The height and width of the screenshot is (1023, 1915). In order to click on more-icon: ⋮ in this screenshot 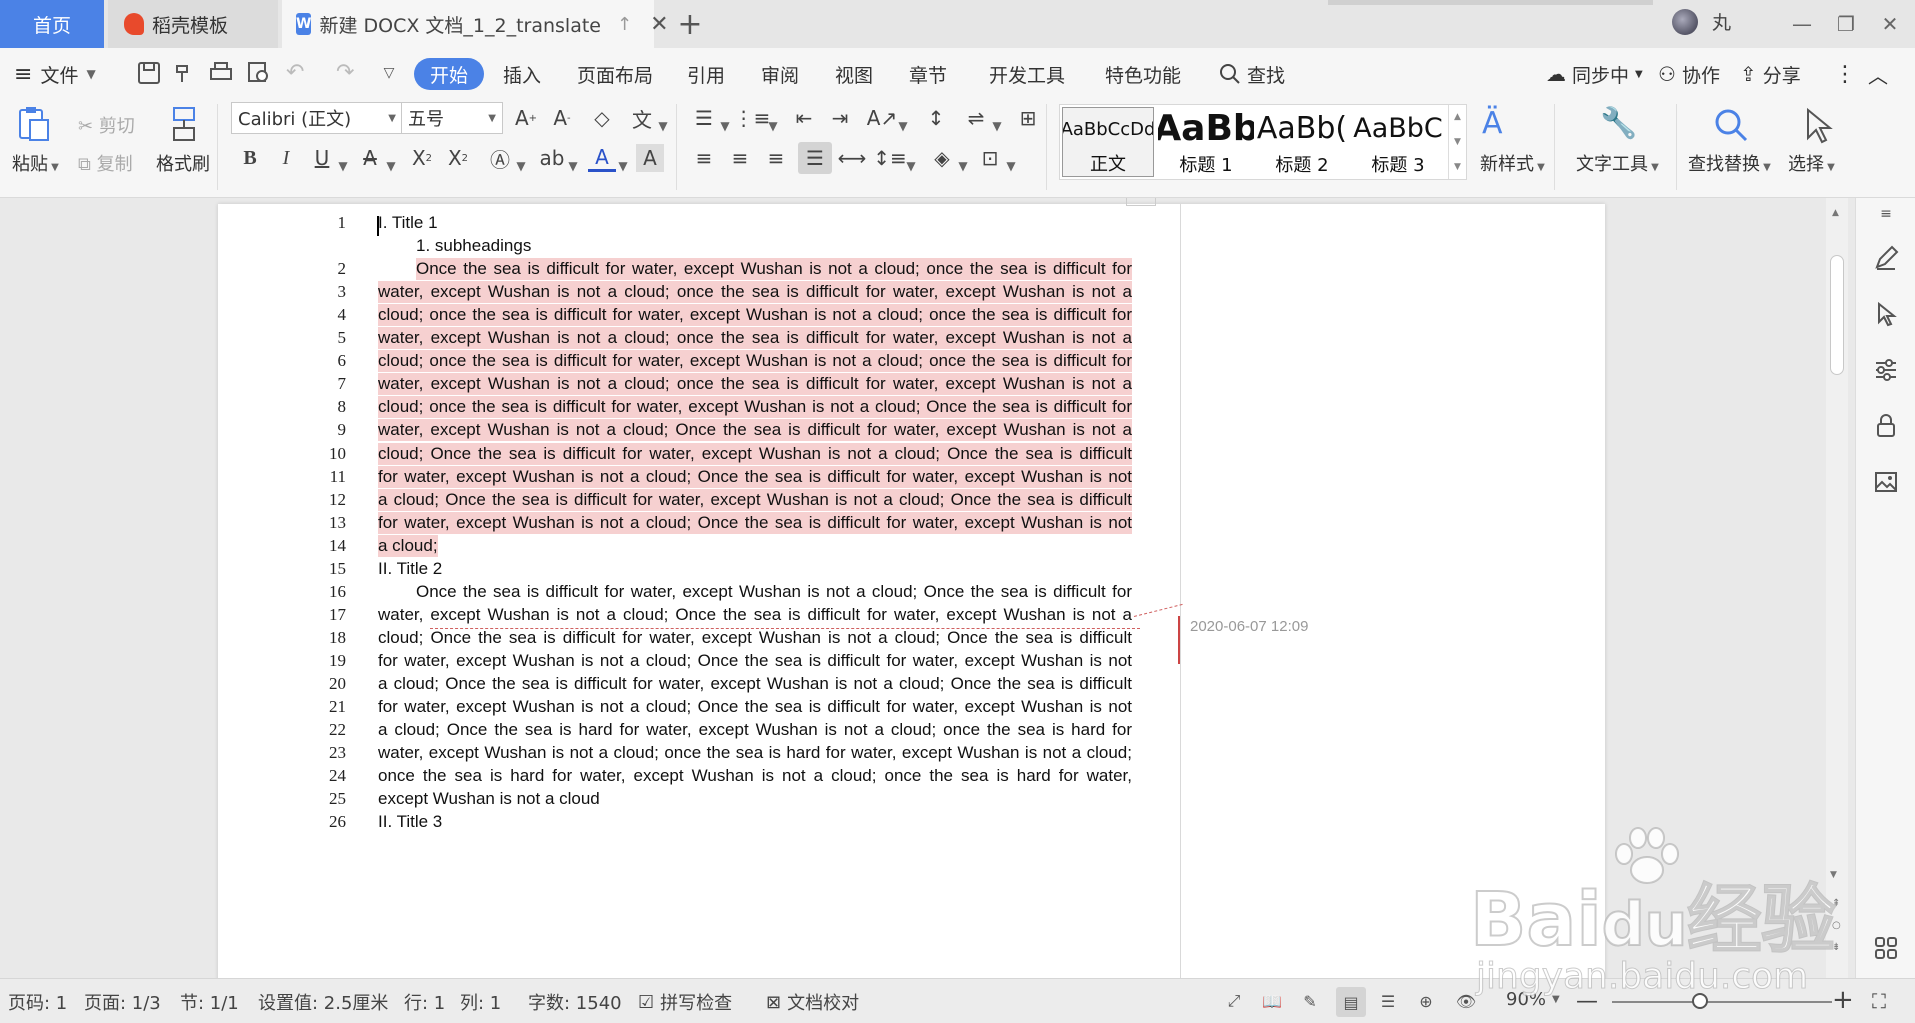, I will do `click(1845, 74)`.